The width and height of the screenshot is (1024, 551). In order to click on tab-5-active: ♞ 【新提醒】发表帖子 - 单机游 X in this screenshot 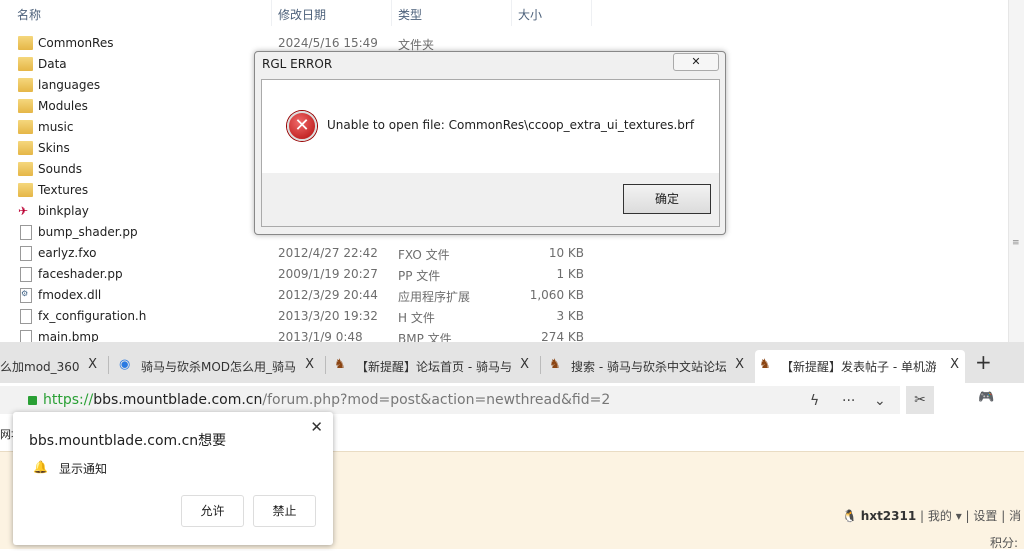, I will do `click(860, 366)`.